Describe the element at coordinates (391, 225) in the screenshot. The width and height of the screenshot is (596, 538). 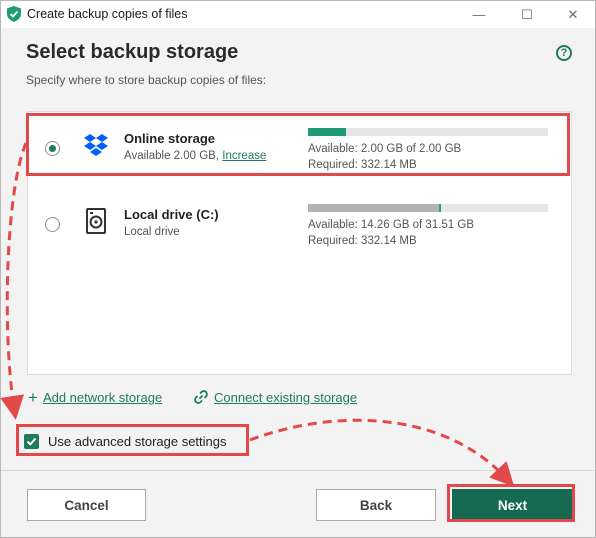
I see `local-drive-available: Available: 14.26 GB of 31.51 GB` at that location.